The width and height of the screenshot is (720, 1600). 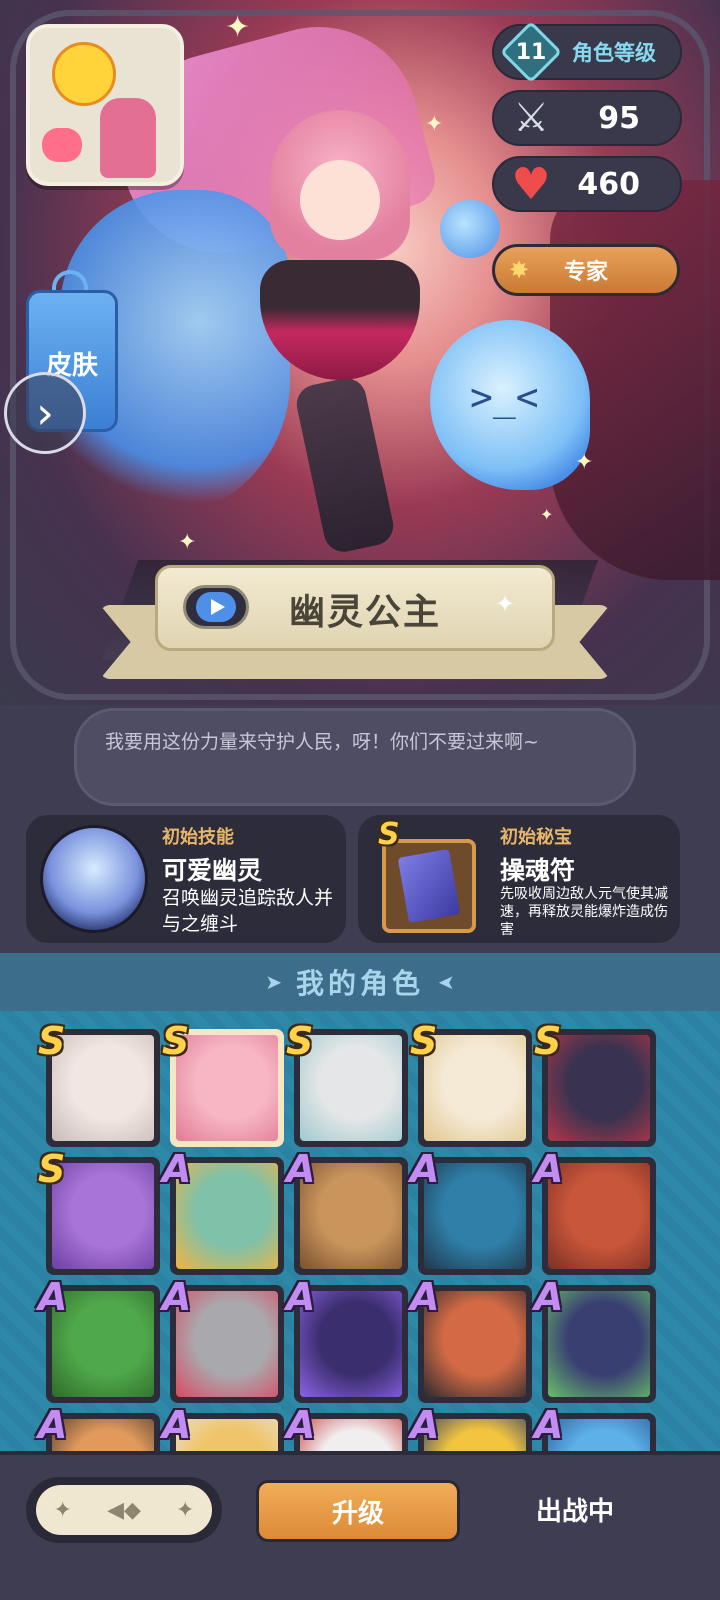 I want to click on avatar-pink-ghost, so click(x=62, y=145).